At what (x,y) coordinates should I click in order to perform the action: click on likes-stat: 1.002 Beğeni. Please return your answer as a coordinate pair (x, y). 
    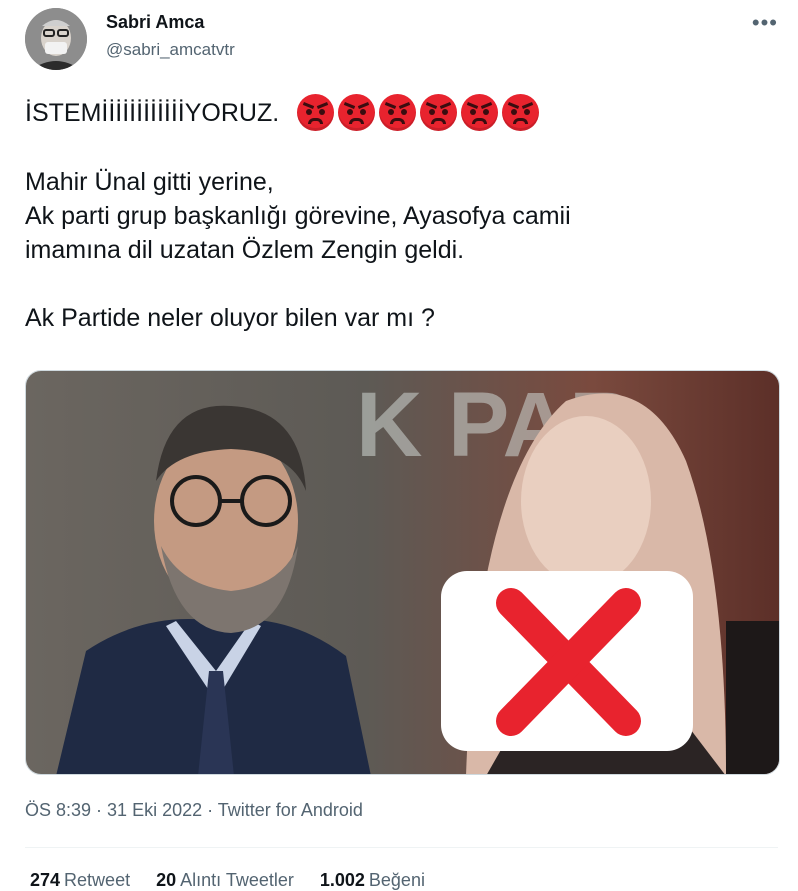
    Looking at the image, I should click on (372, 880).